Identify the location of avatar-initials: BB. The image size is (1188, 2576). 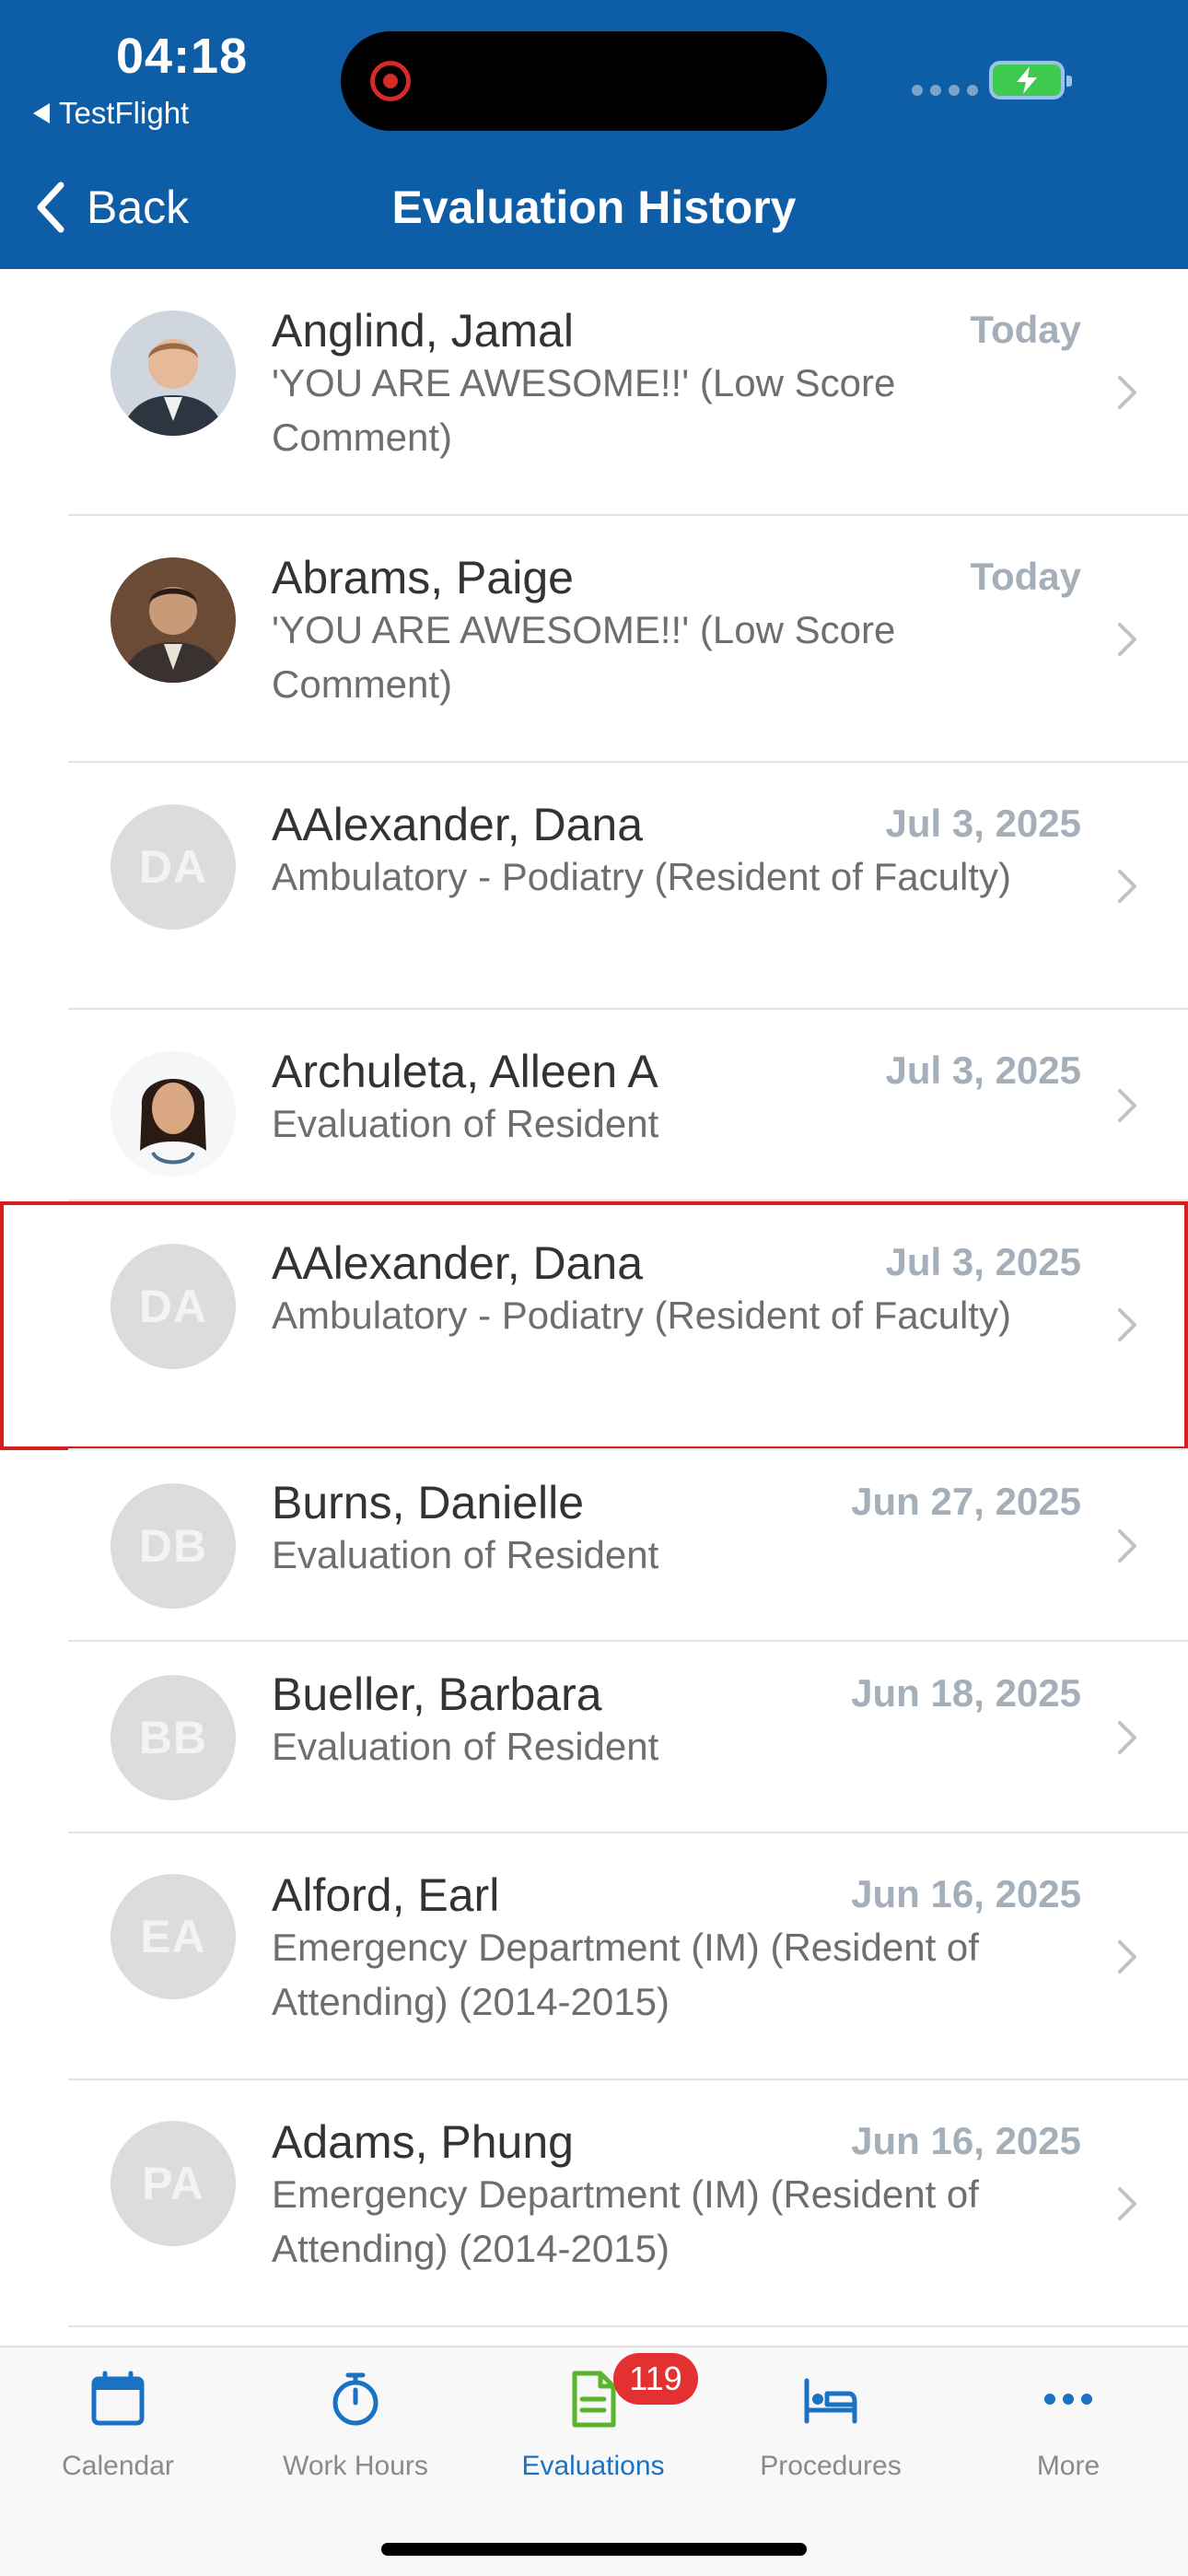
(173, 1737).